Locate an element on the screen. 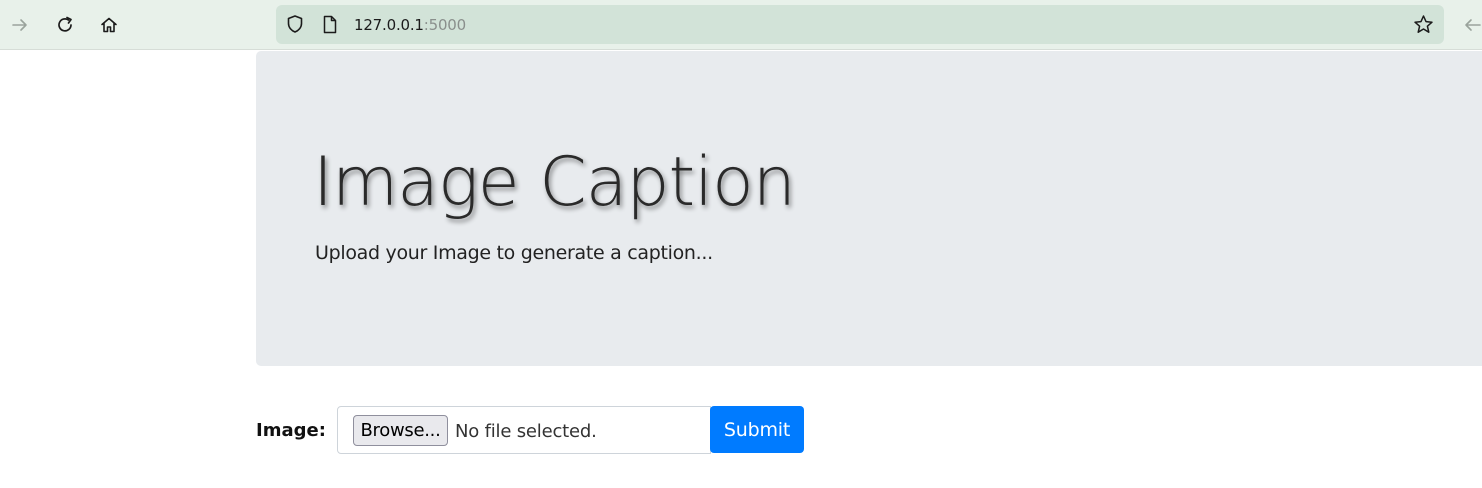 This screenshot has width=1482, height=488. reload-icon is located at coordinates (65, 24).